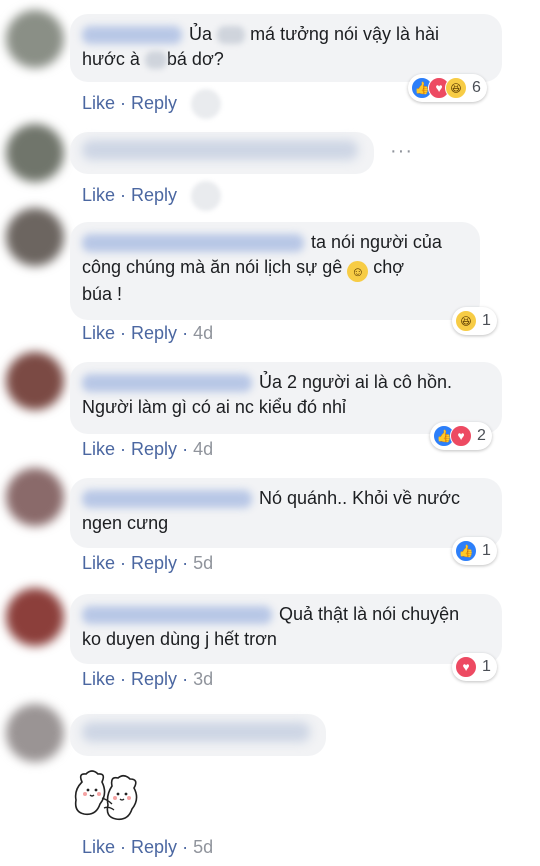 This screenshot has height=866, width=540. Describe the element at coordinates (401, 151) in the screenshot. I see `more-options-icon: ···` at that location.